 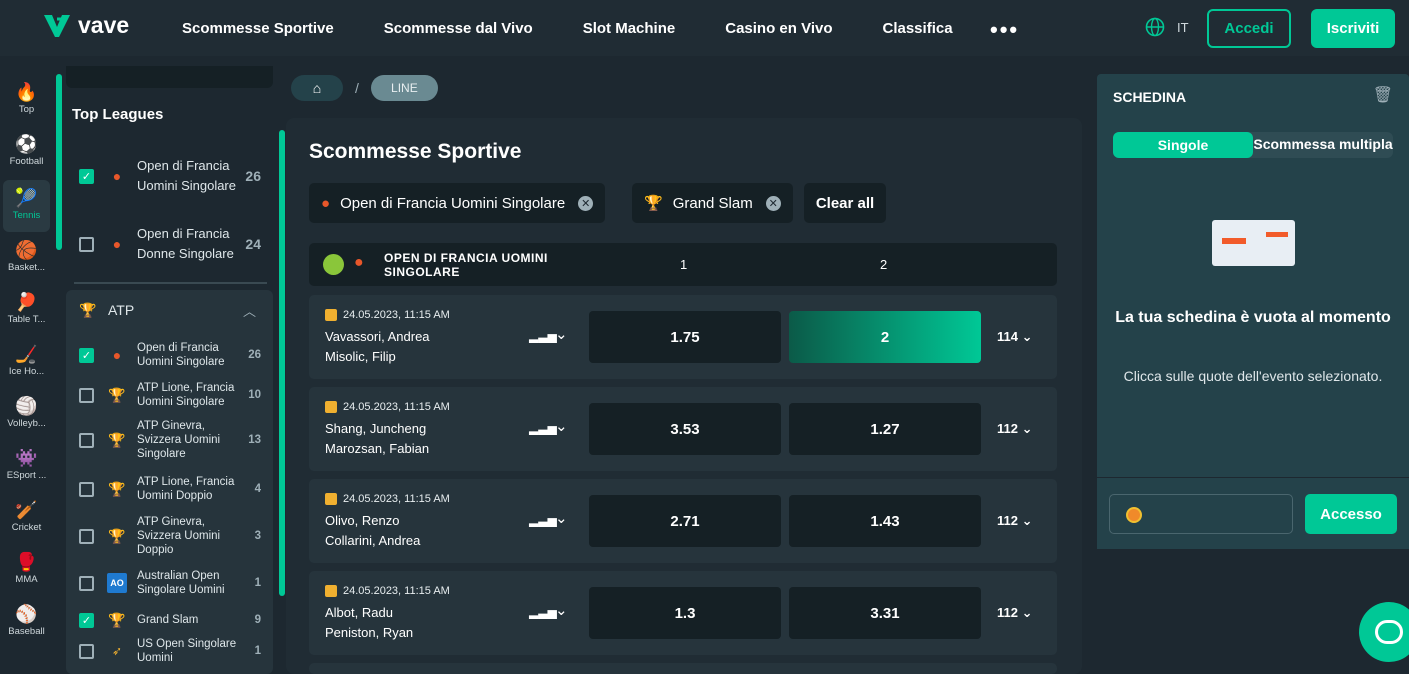 What do you see at coordinates (333, 264) in the screenshot?
I see `tennis-ball-icon` at bounding box center [333, 264].